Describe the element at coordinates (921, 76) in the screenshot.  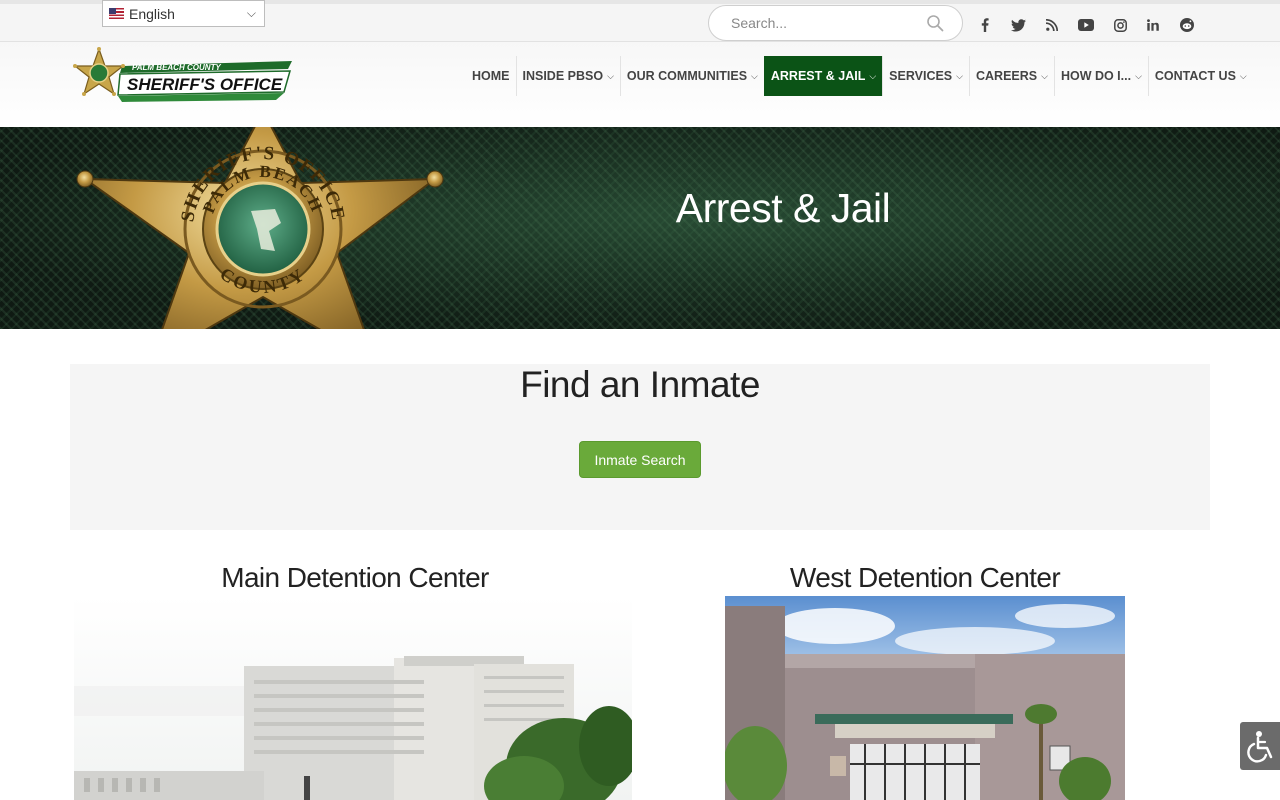
I see `nav-label: SERVICES` at that location.